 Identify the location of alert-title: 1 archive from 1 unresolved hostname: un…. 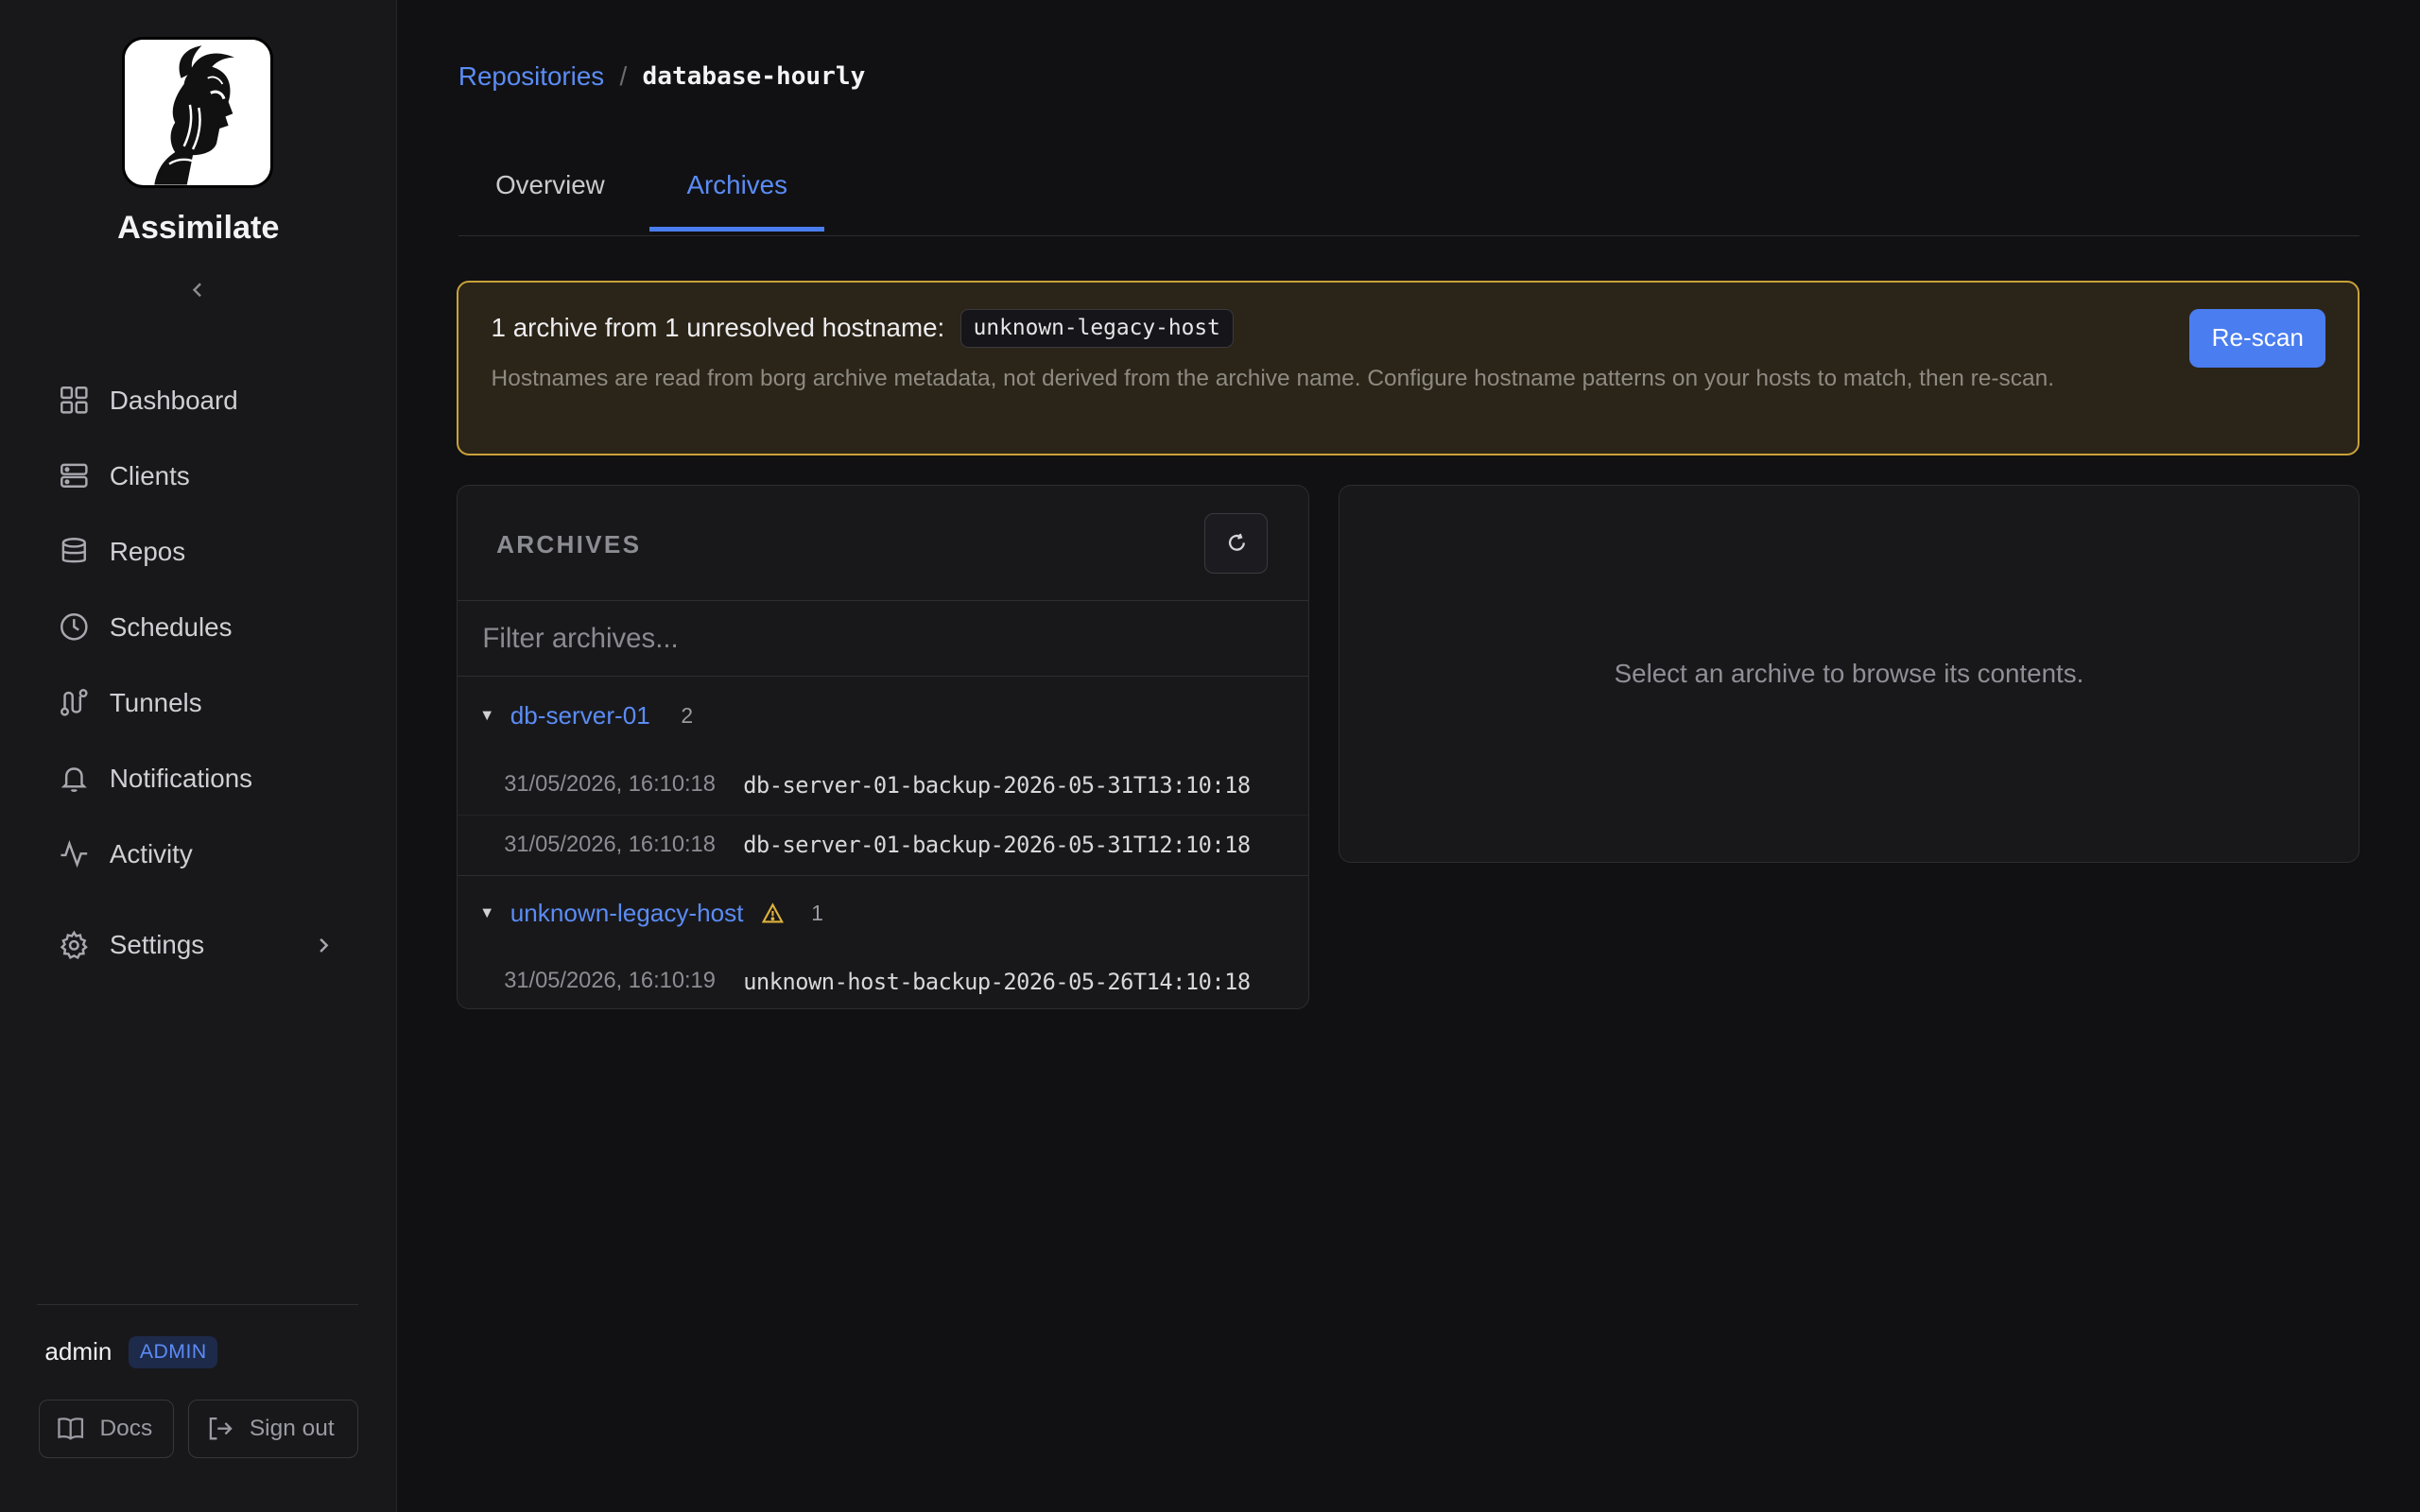
(863, 328).